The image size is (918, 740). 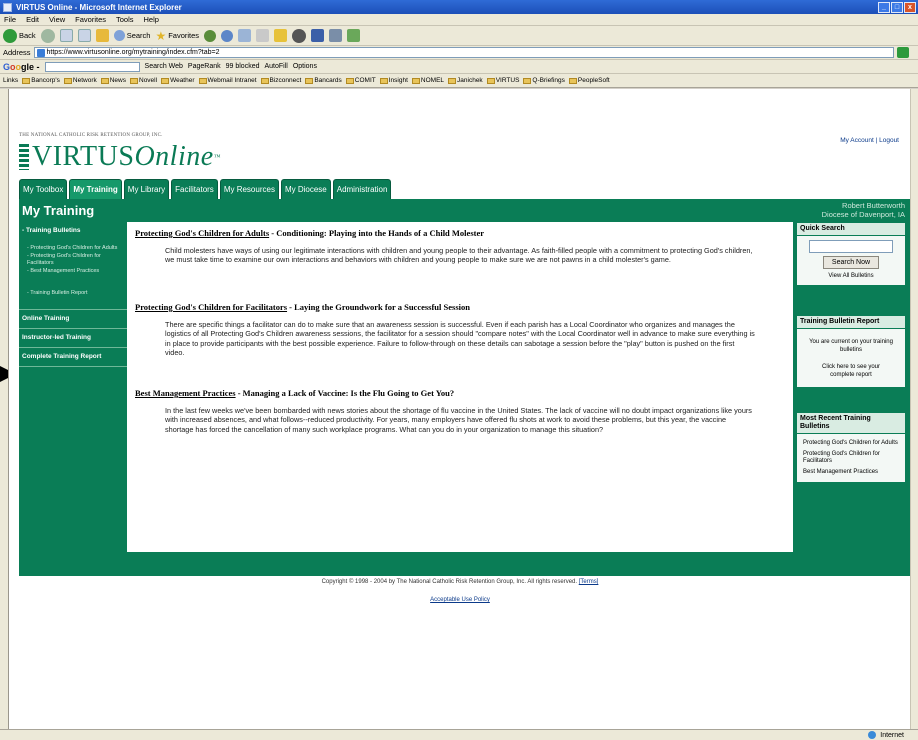 What do you see at coordinates (7, 7) in the screenshot?
I see `ie-icon` at bounding box center [7, 7].